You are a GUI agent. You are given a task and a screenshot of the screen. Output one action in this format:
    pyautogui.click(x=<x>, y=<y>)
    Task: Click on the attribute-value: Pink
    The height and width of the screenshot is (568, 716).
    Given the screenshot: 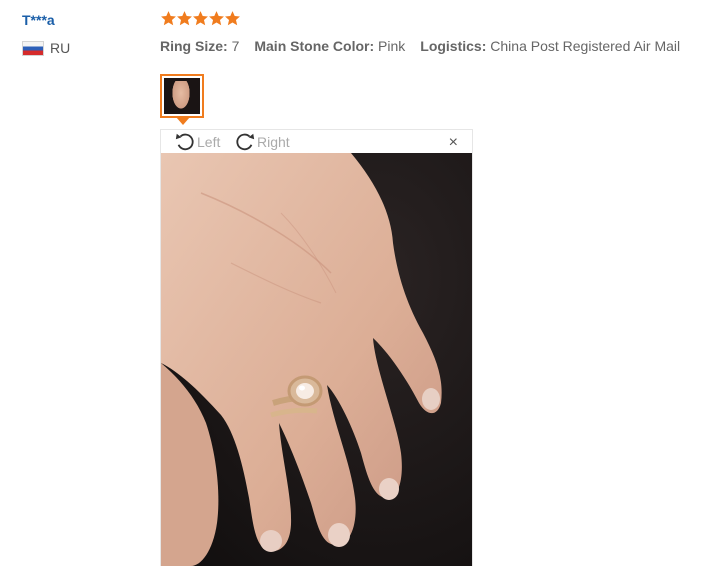 What is the action you would take?
    pyautogui.click(x=392, y=46)
    